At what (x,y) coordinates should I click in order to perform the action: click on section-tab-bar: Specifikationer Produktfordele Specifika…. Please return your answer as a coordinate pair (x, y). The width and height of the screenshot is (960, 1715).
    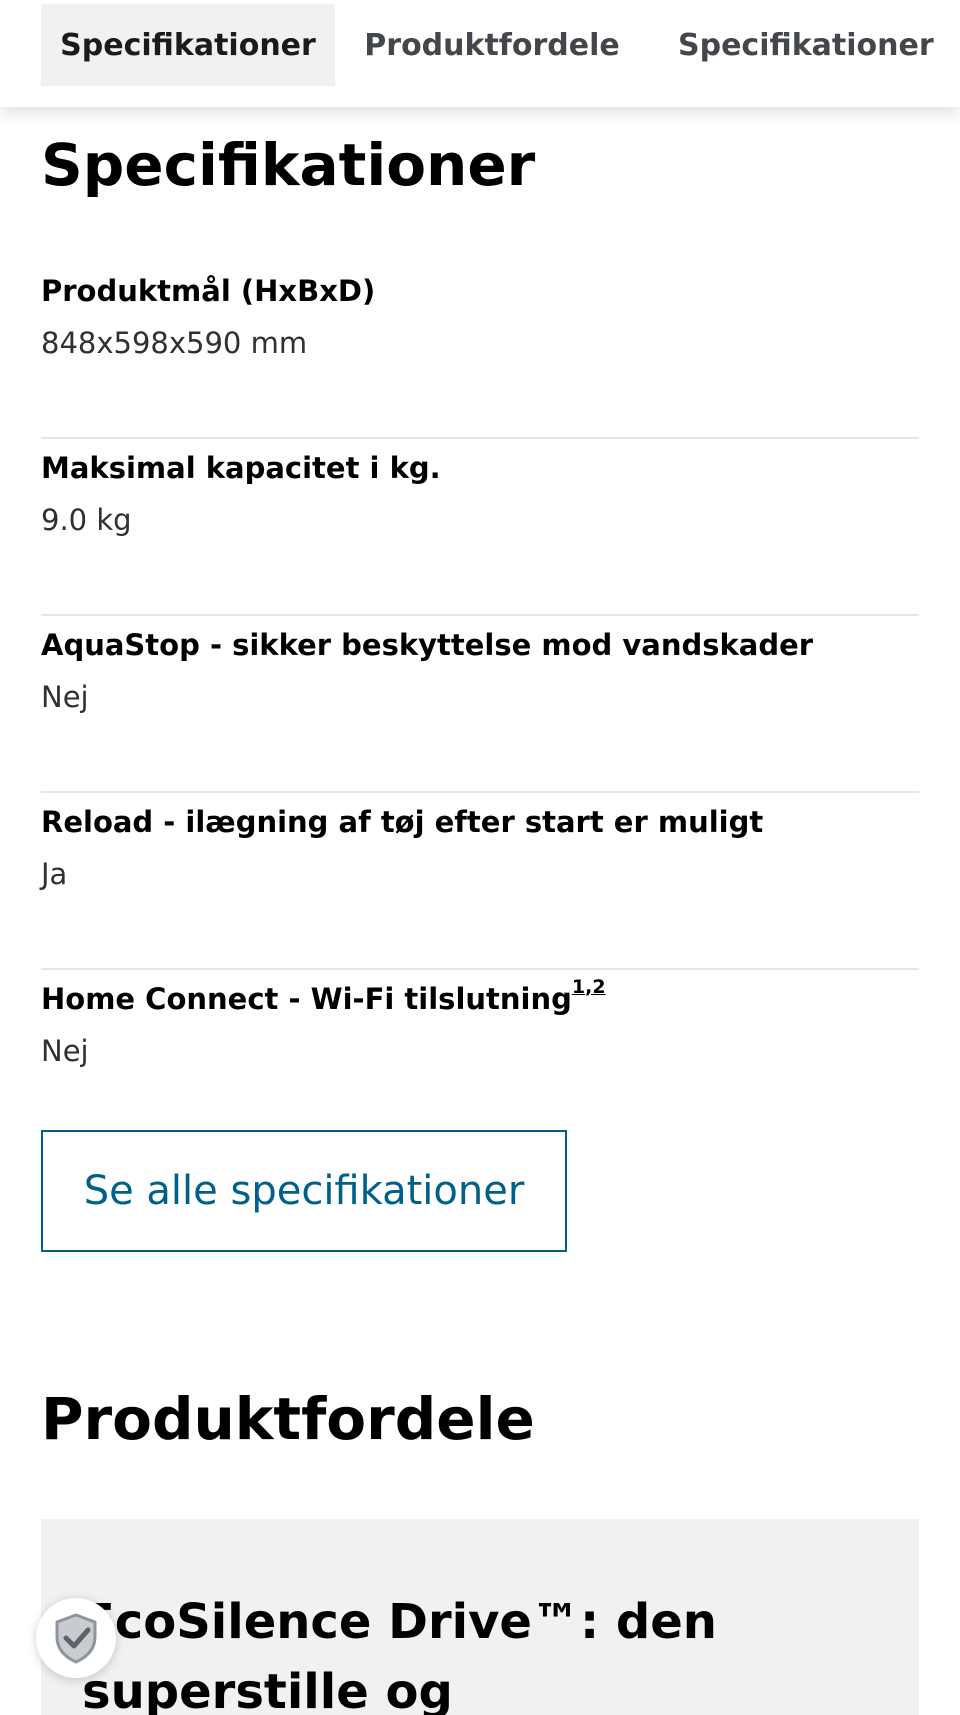
    Looking at the image, I should click on (480, 53).